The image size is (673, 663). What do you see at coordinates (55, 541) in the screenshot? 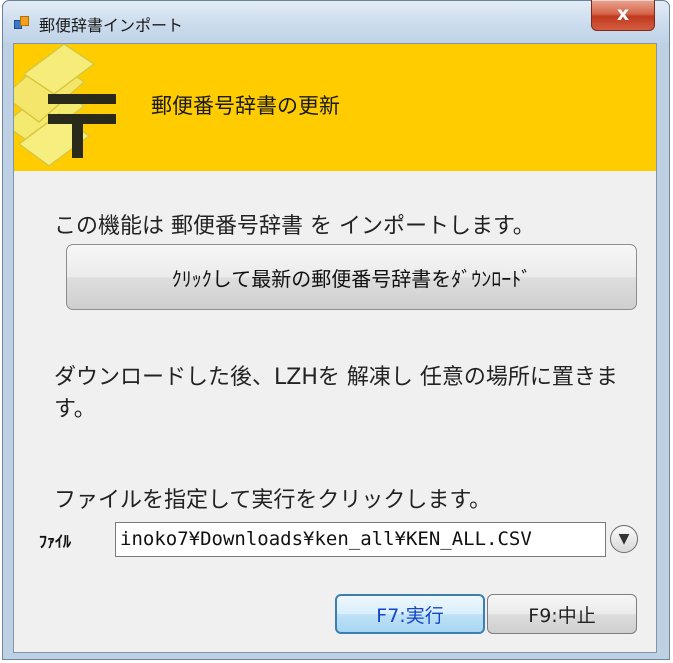
I see `file-label: ﾌｧｲﾙ` at bounding box center [55, 541].